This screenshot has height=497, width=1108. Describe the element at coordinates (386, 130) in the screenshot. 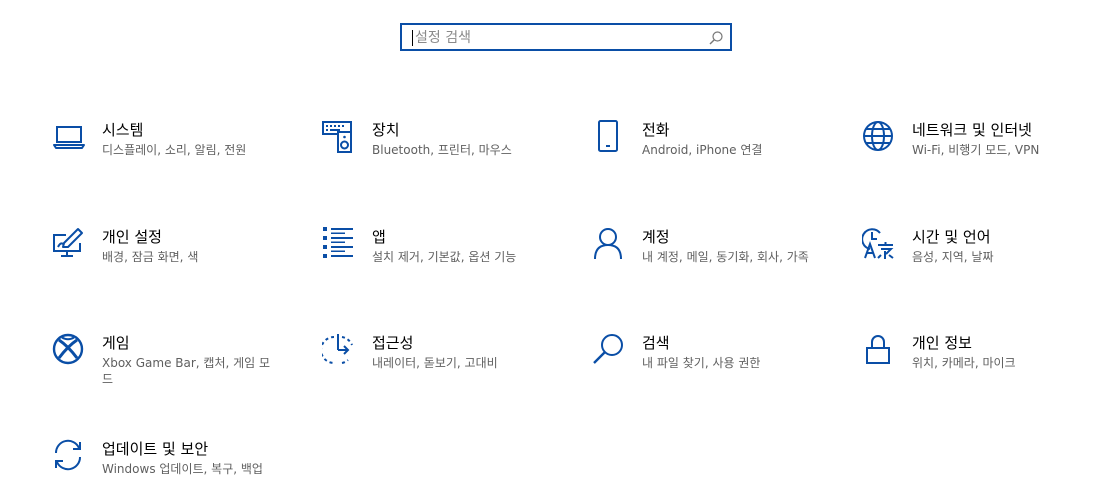

I see `tile-title: 장치` at that location.